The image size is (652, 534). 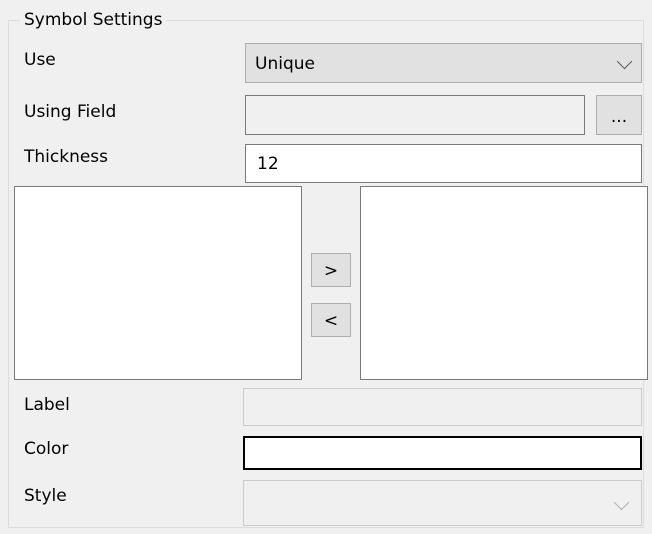 What do you see at coordinates (40, 60) in the screenshot?
I see `use-label: Use` at bounding box center [40, 60].